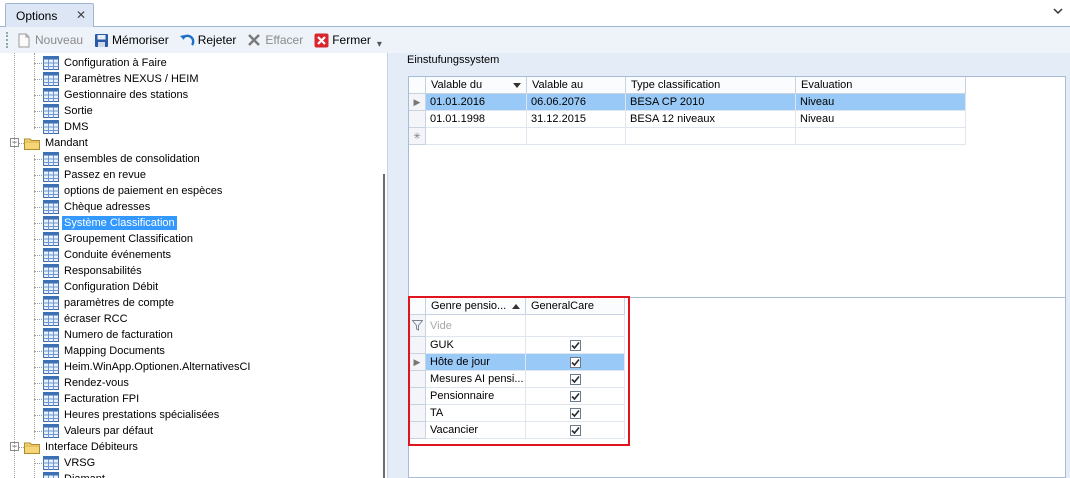 The height and width of the screenshot is (478, 1070). I want to click on toolbar-overflow-icon: ▾, so click(379, 44).